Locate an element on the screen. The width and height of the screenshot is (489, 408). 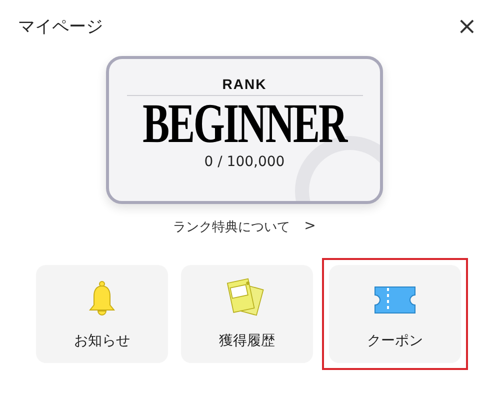
menu-tile: 獲得履歴 is located at coordinates (247, 314).